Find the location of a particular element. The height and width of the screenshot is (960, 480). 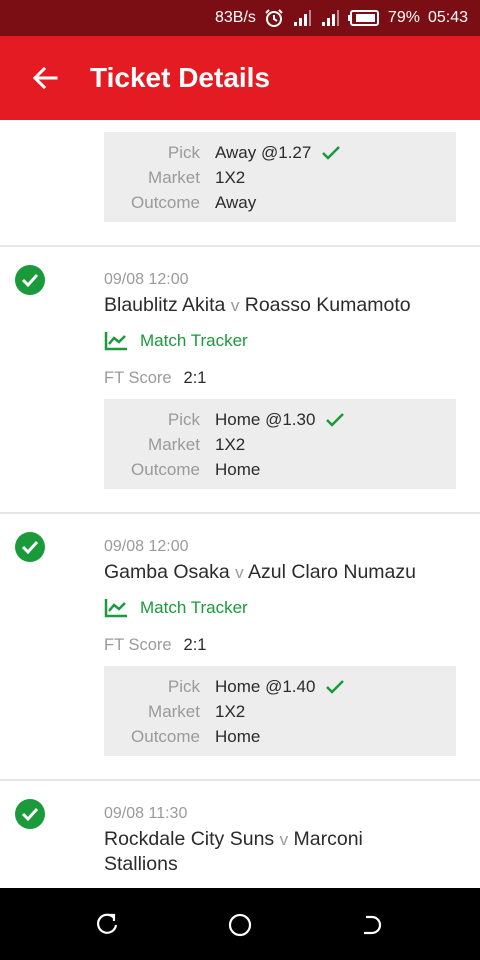

pick-row: Pick Home @1.30 is located at coordinates (280, 419).